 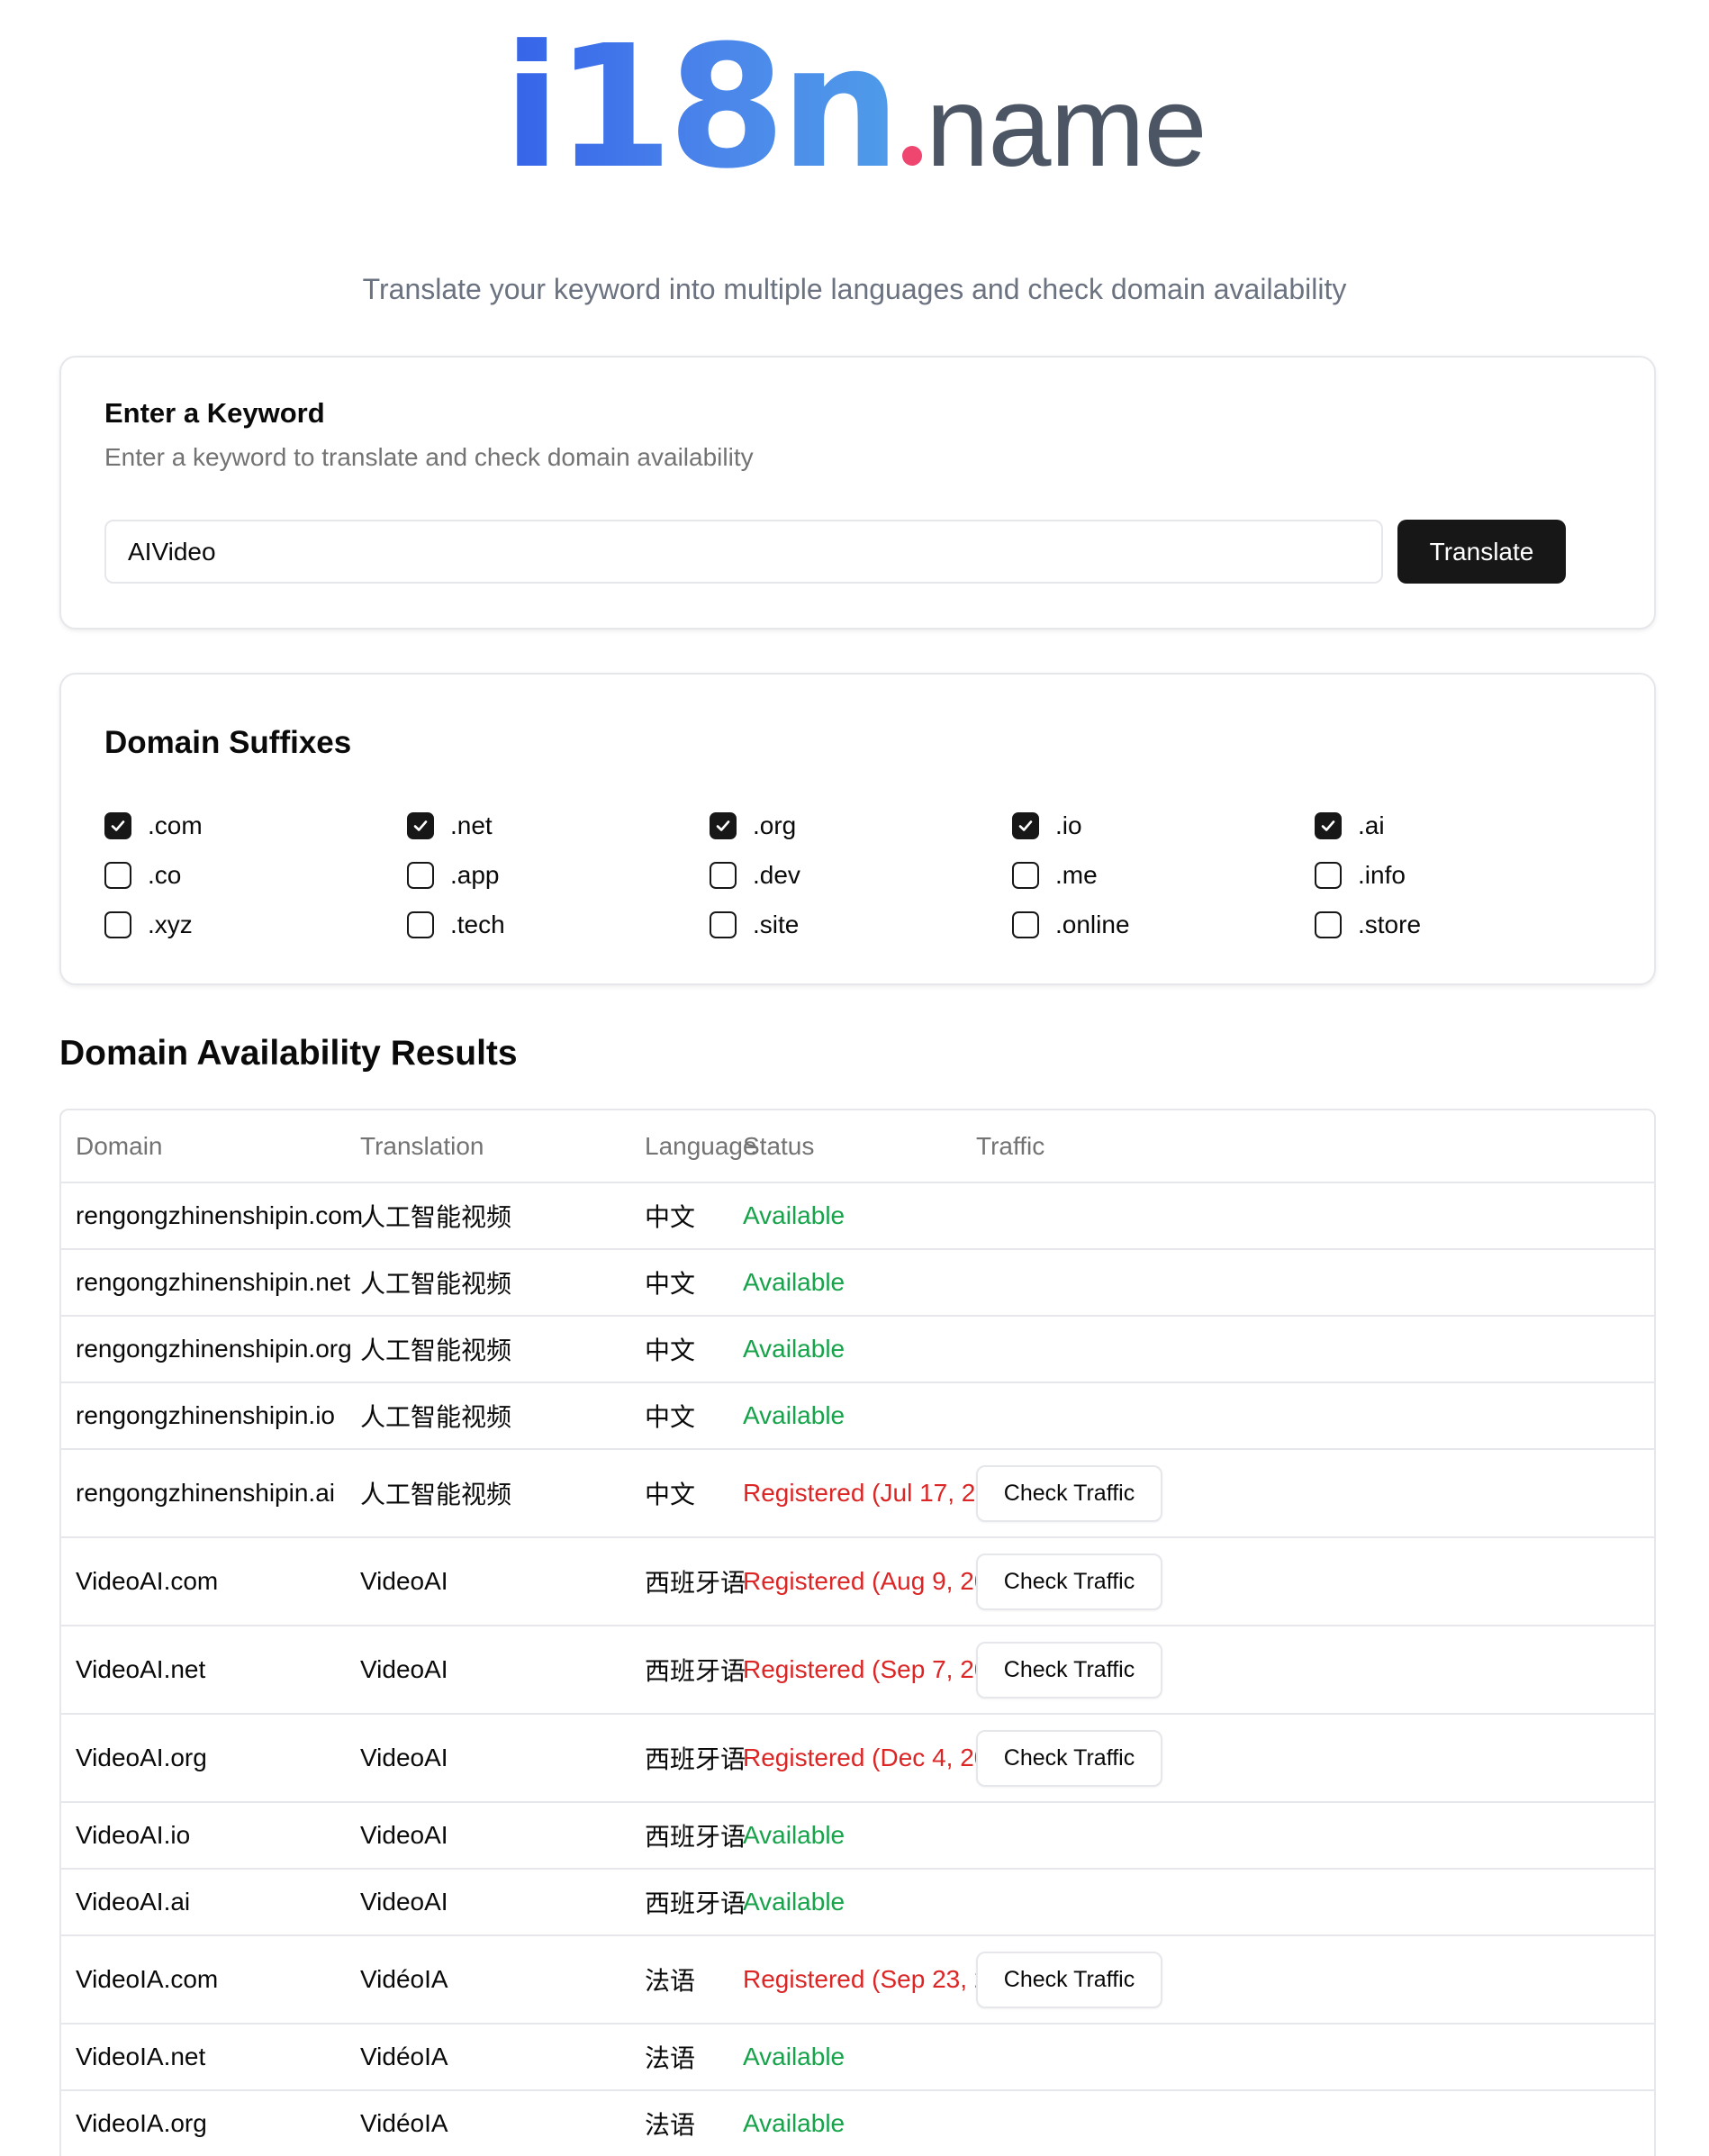 I want to click on table-row: rengongzhinenshipin.io 人工智能视频 中文 Available, so click(x=857, y=1416).